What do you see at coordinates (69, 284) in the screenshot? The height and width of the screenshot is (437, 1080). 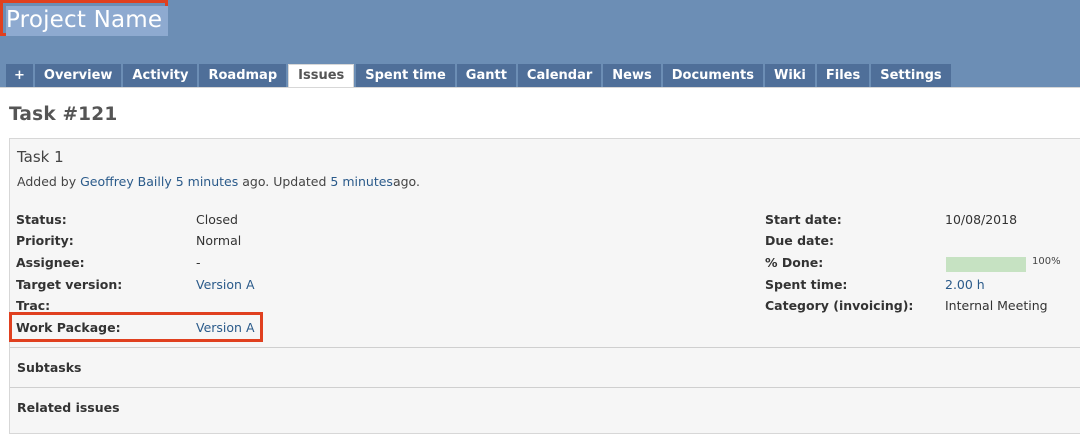 I see `target-version-label: Target version:` at bounding box center [69, 284].